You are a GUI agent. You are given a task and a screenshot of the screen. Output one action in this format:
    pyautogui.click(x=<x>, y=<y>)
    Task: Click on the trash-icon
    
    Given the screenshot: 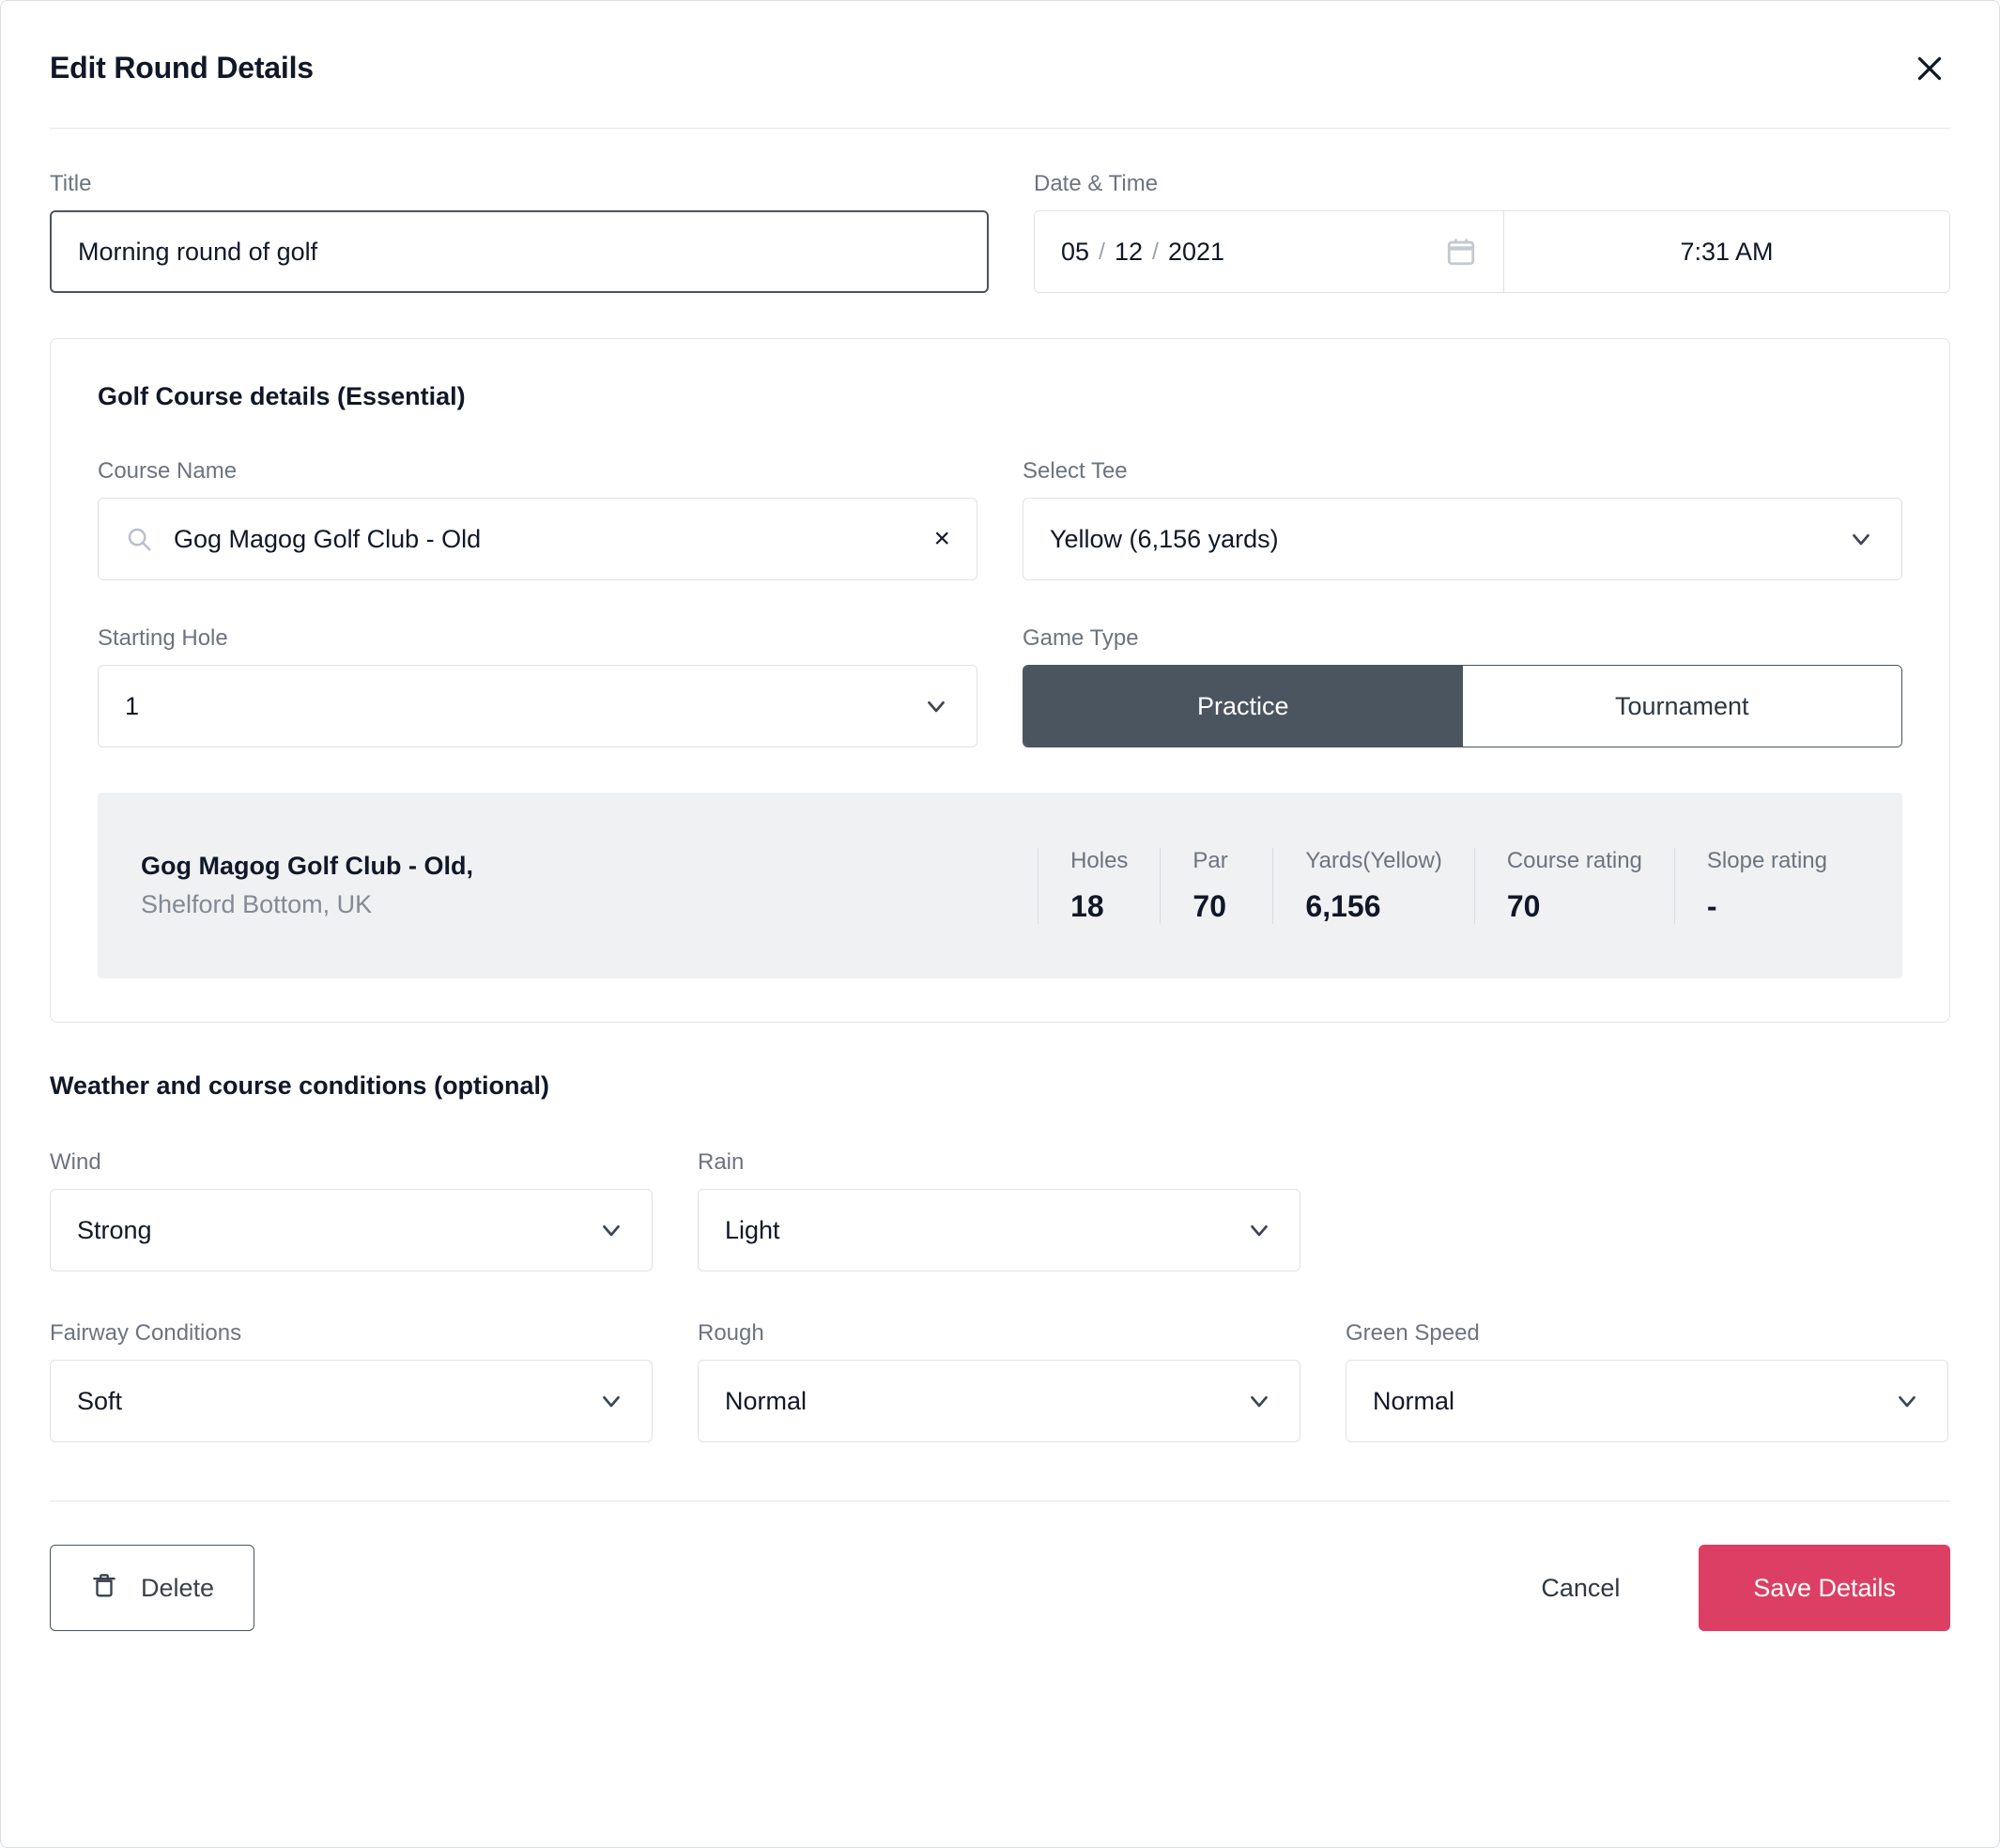 What is the action you would take?
    pyautogui.click(x=104, y=1588)
    